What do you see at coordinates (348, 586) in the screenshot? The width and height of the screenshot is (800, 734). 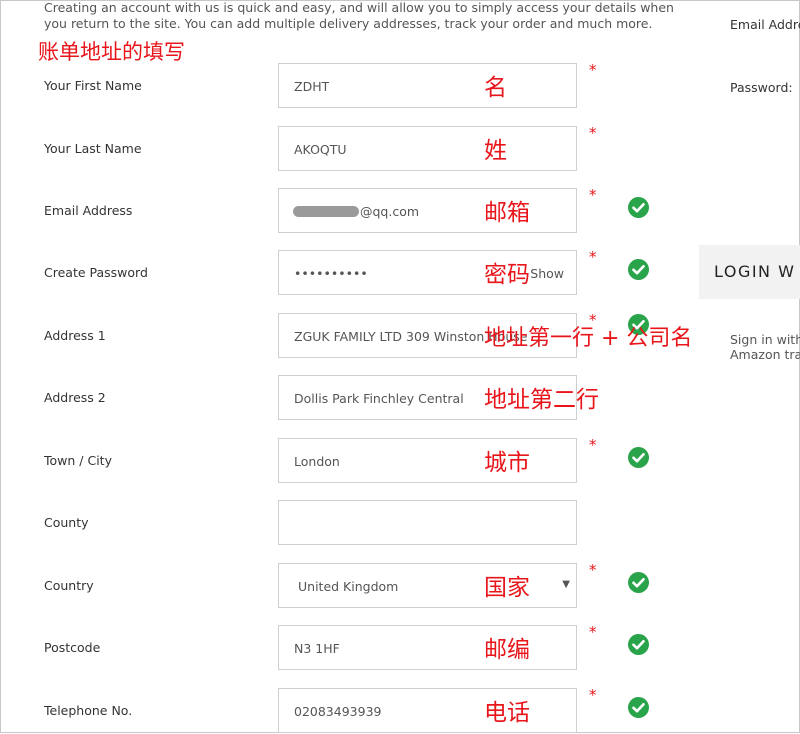 I see `country-value: United Kingdom` at bounding box center [348, 586].